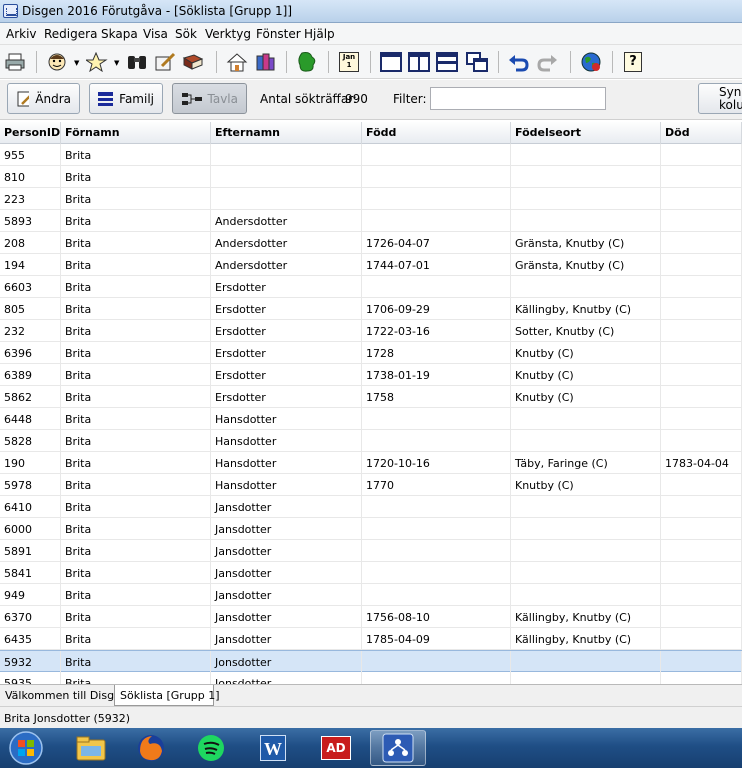  Describe the element at coordinates (419, 62) in the screenshot. I see `layout-columns-icon` at that location.